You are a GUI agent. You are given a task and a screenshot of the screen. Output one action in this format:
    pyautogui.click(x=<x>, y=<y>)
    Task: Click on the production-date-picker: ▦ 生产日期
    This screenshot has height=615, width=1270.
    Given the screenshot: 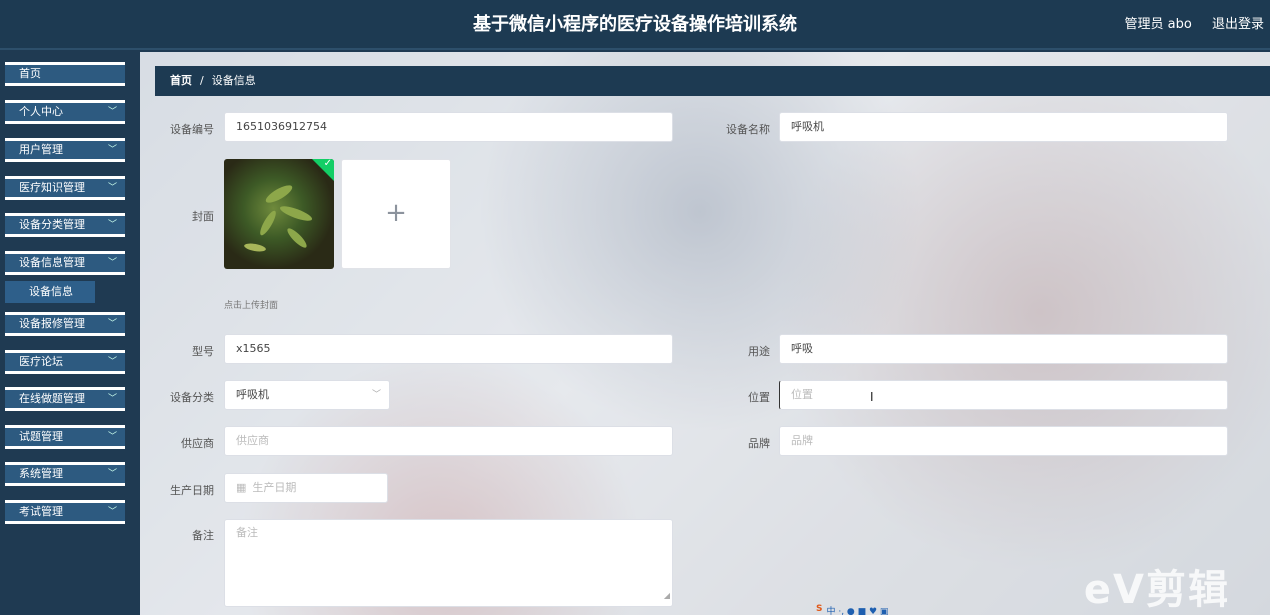 What is the action you would take?
    pyautogui.click(x=306, y=488)
    